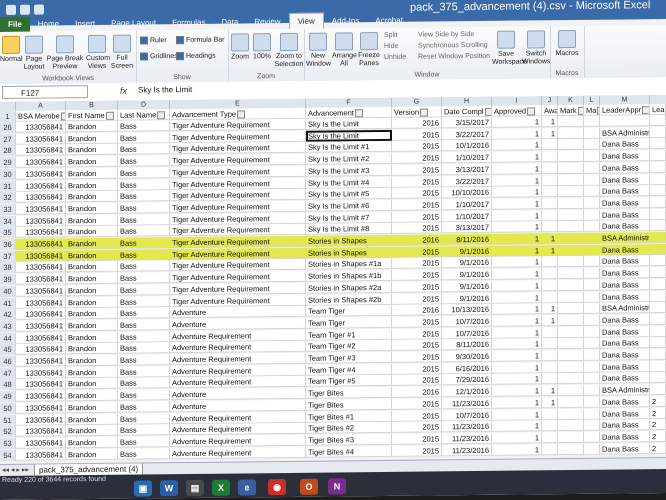 This screenshot has height=500, width=666. What do you see at coordinates (658, 448) in the screenshot?
I see `table-cell-lea: 2` at bounding box center [658, 448].